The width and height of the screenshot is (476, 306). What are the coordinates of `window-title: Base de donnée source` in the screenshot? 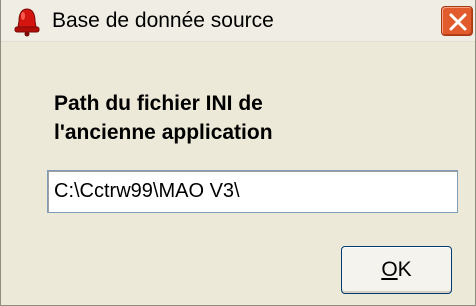 It's located at (163, 20).